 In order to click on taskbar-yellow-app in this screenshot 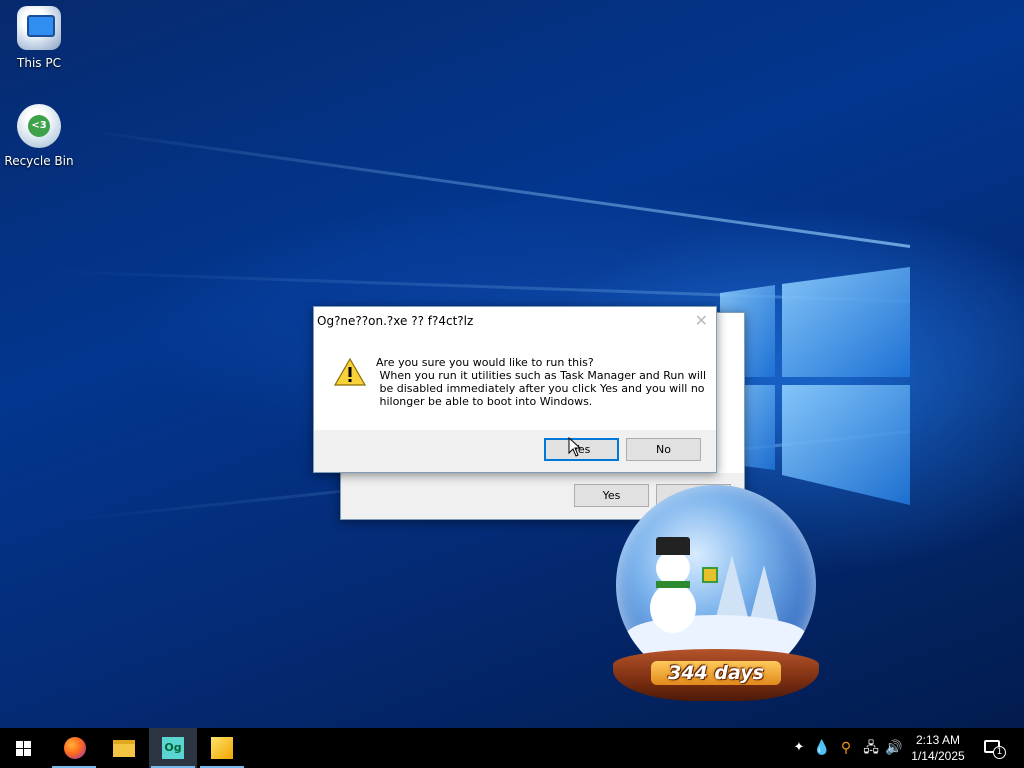, I will do `click(222, 748)`.